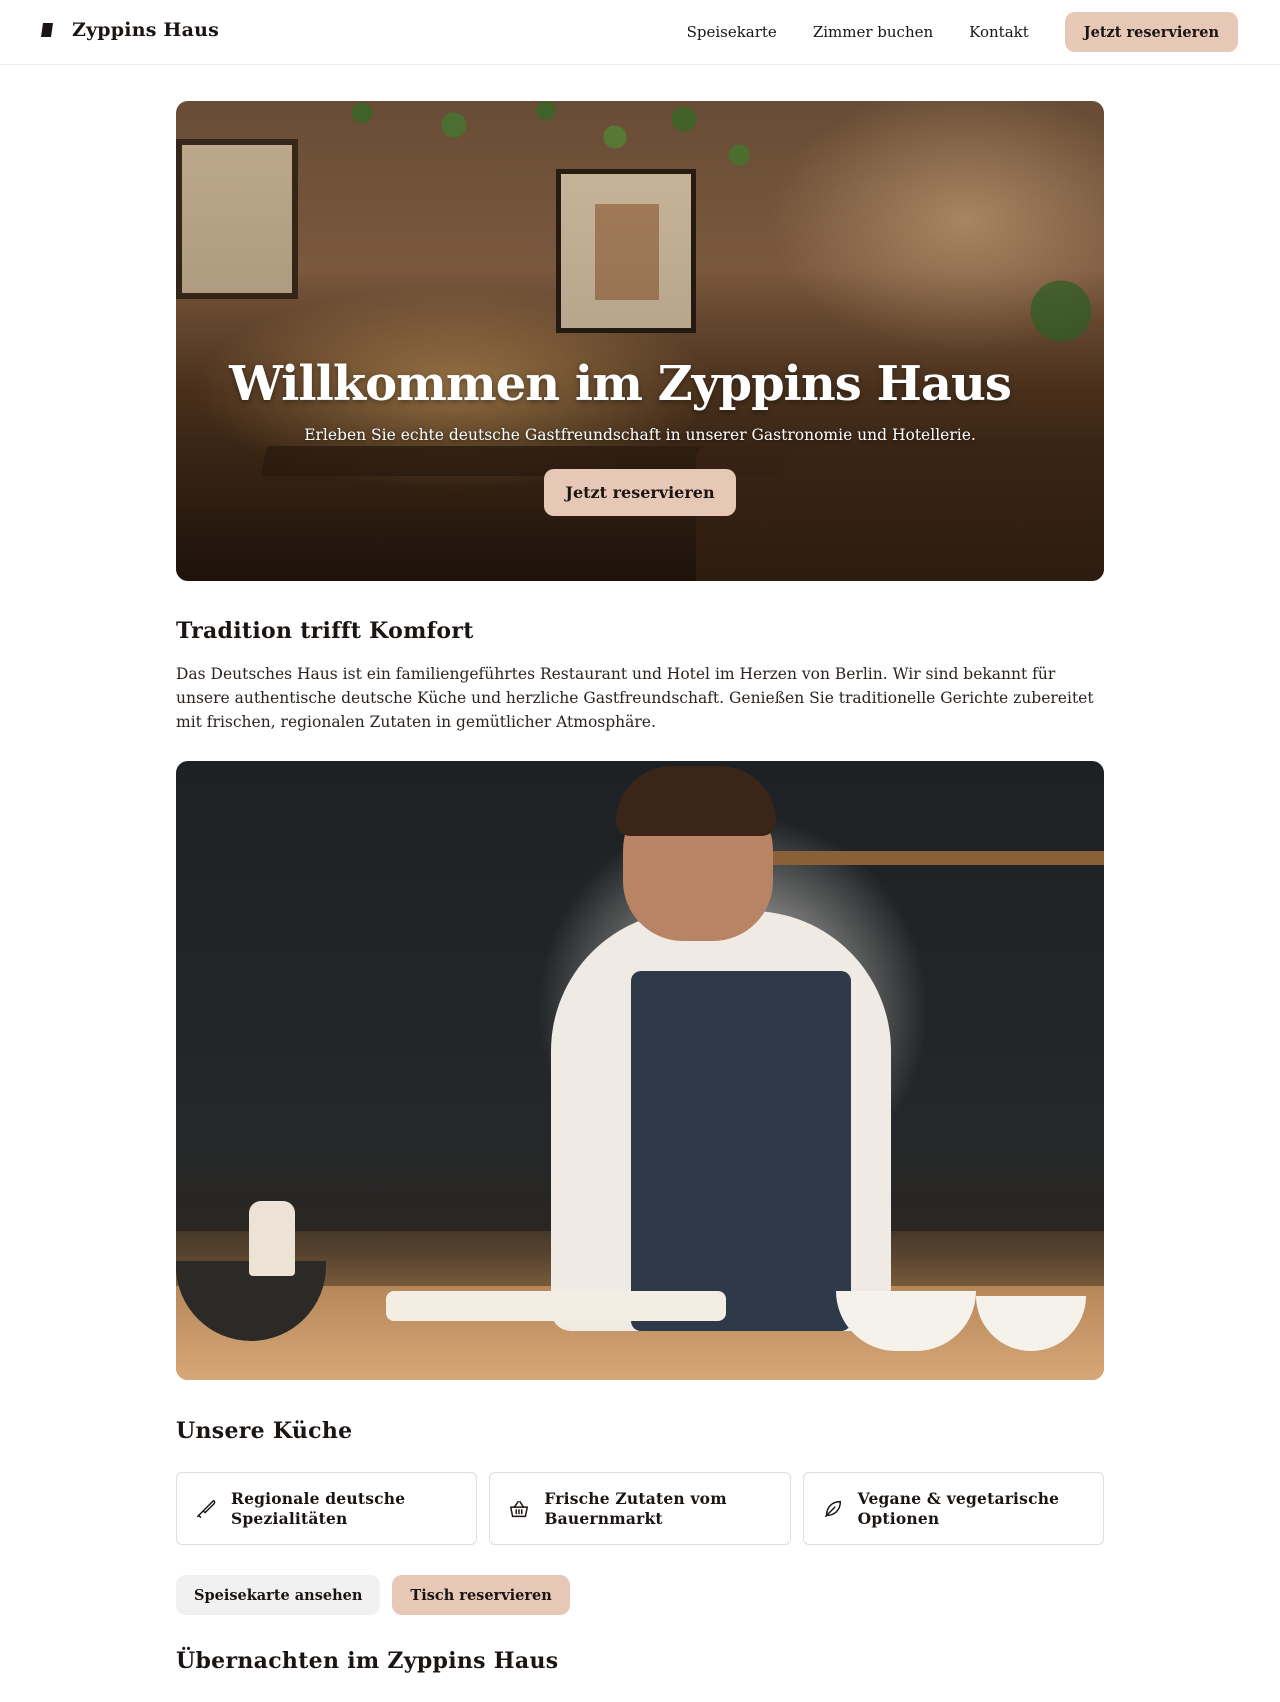 This screenshot has height=1702, width=1280. I want to click on header-reserve-button: Jetzt reservieren, so click(1151, 32).